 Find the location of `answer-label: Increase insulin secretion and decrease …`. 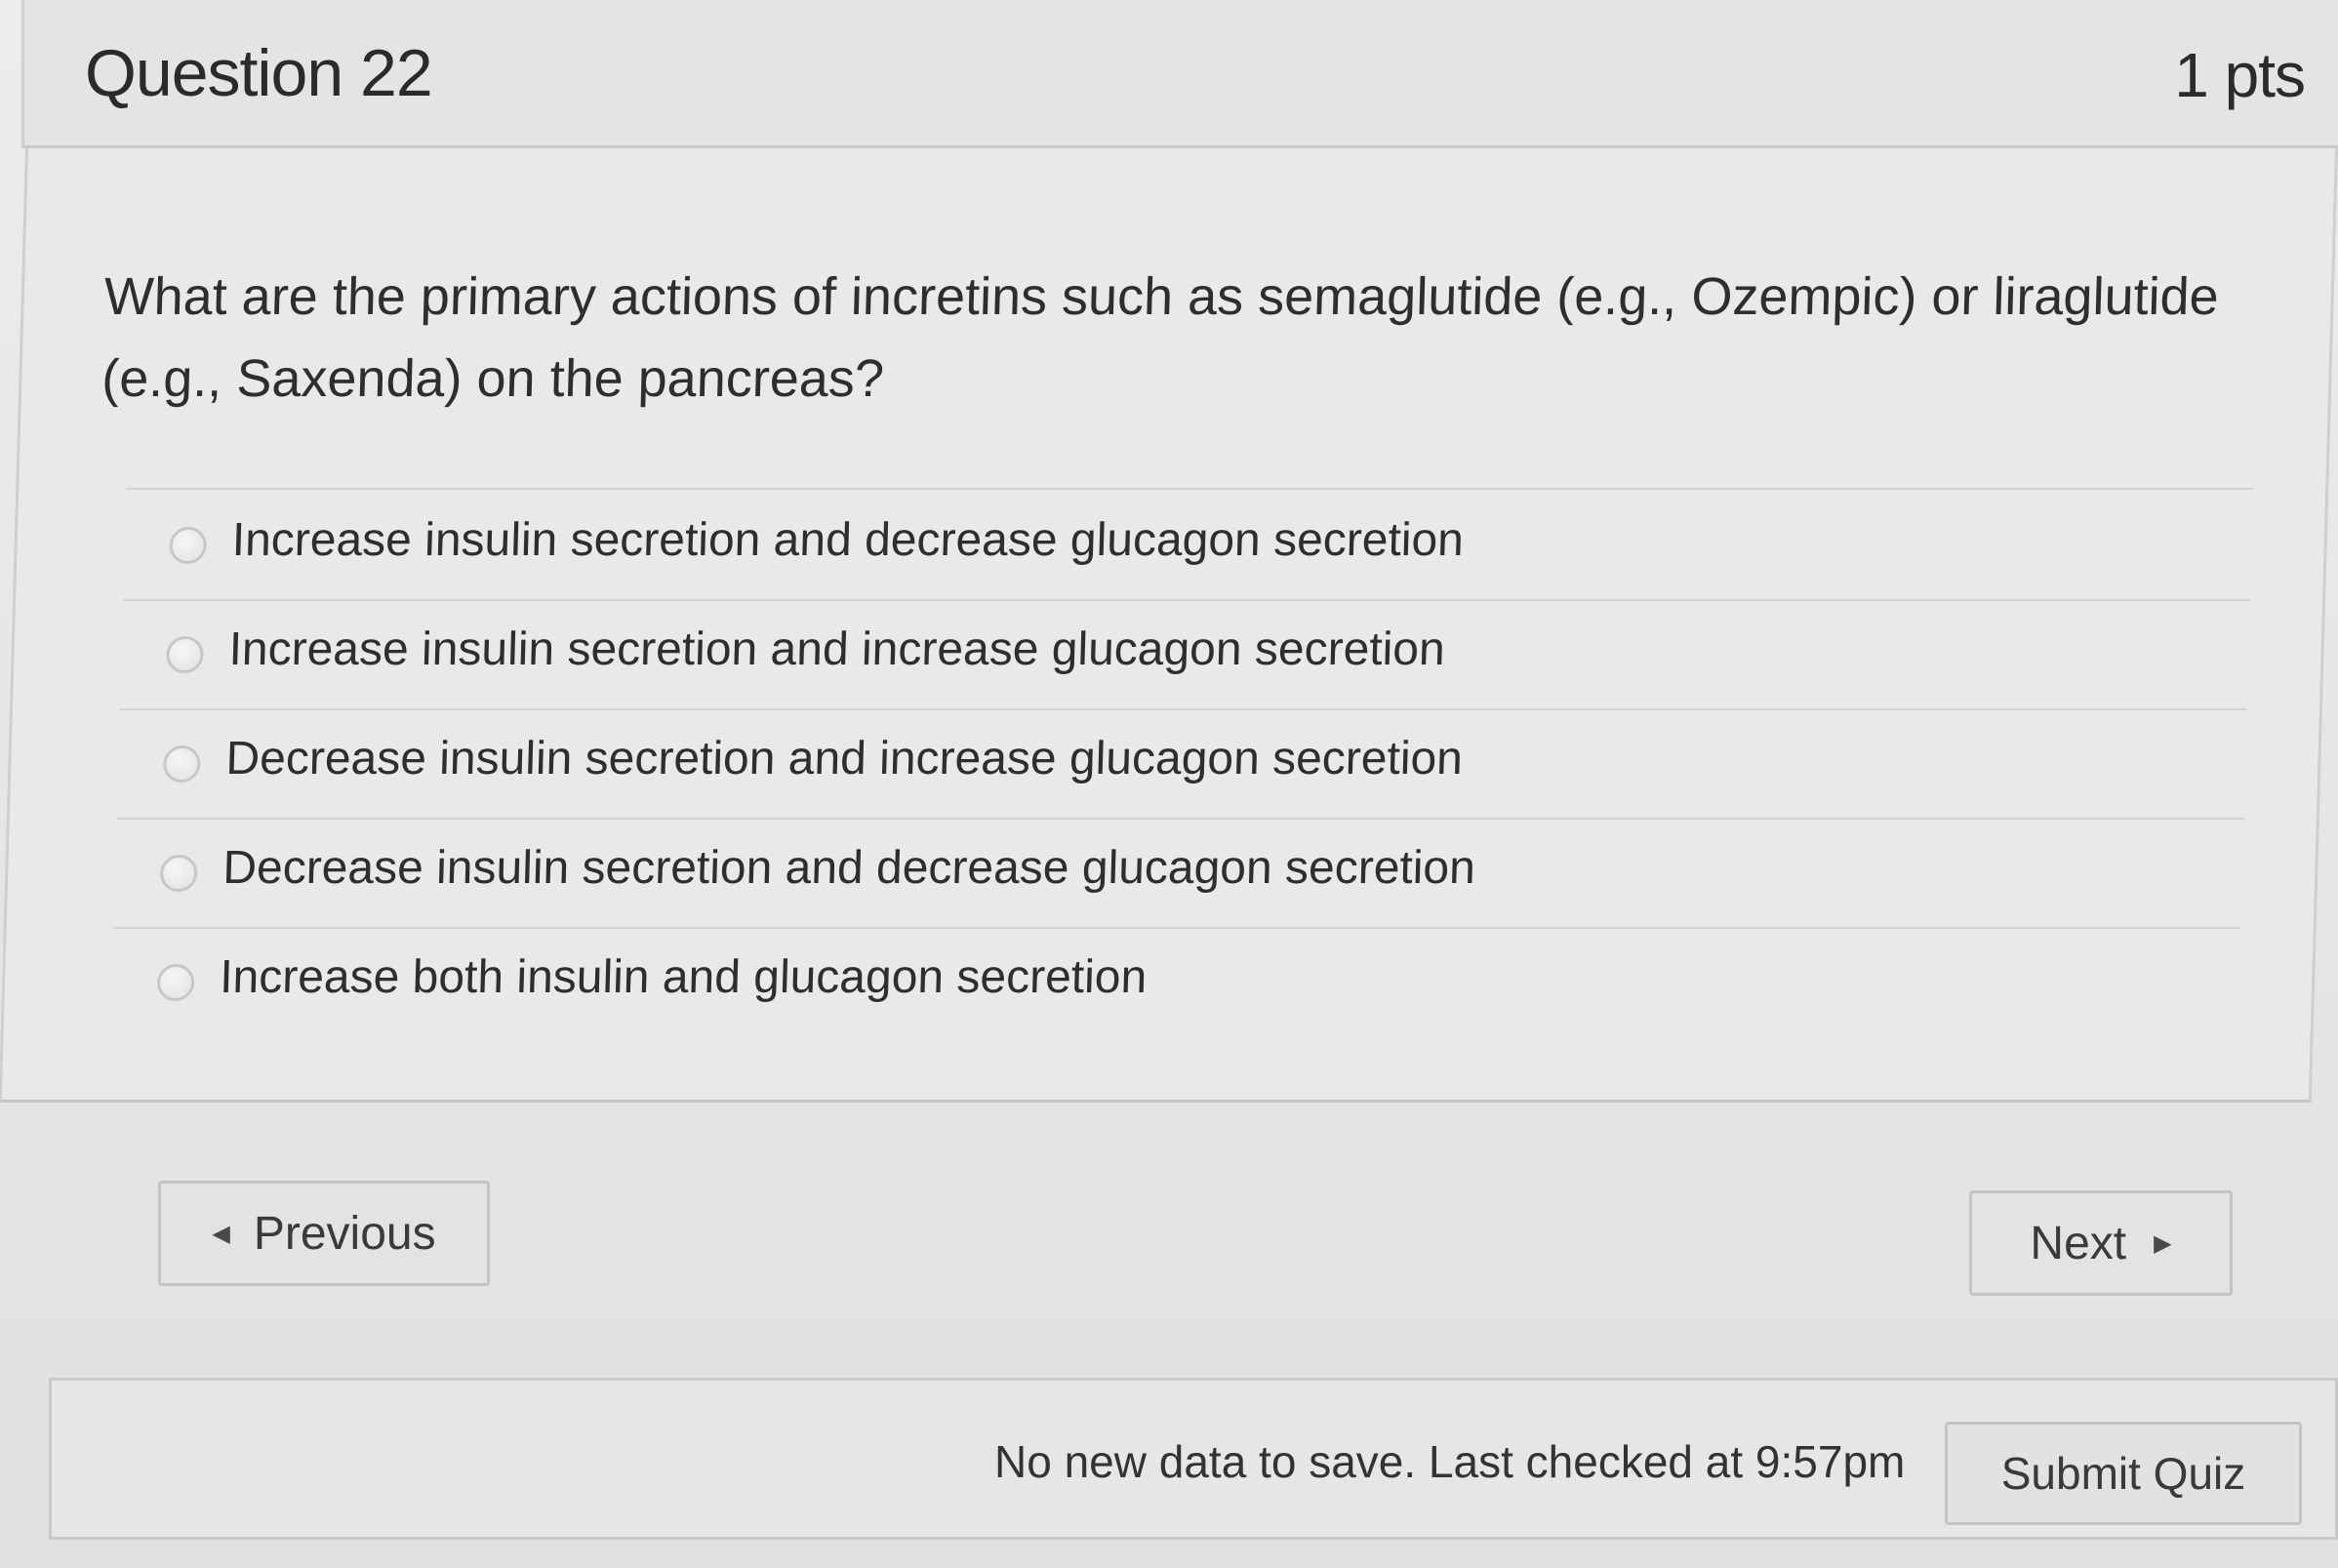

answer-label: Increase insulin secretion and decrease … is located at coordinates (848, 540).